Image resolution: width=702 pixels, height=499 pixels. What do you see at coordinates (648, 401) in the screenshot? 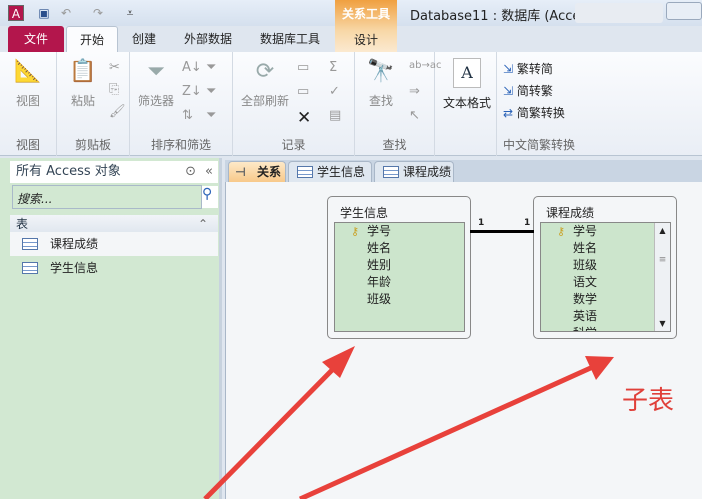
I see `annotation-child-table: 子表` at bounding box center [648, 401].